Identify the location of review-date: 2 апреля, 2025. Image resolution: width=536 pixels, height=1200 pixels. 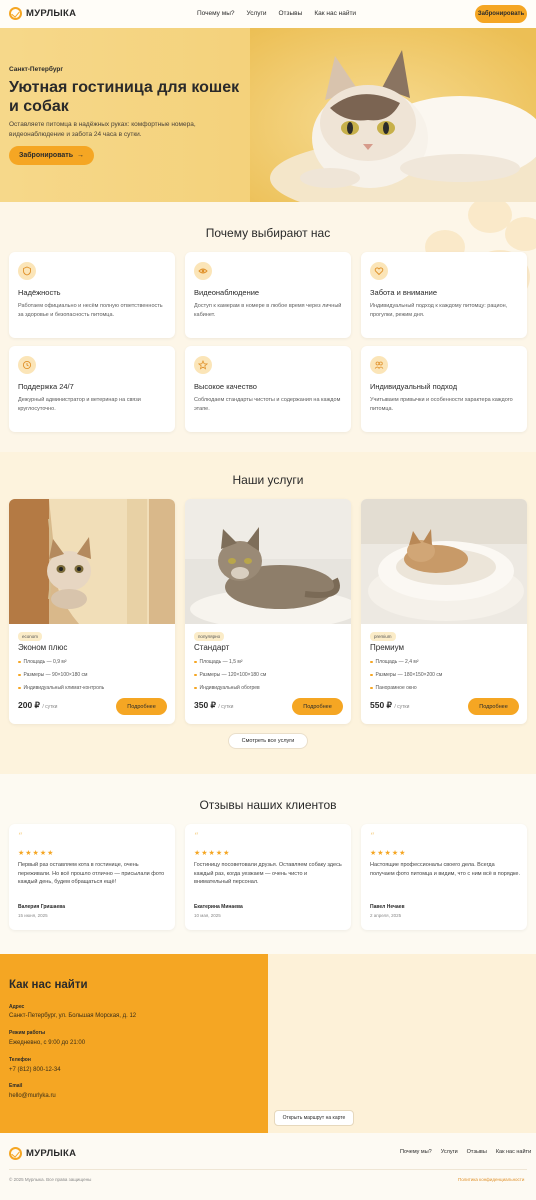
(386, 915).